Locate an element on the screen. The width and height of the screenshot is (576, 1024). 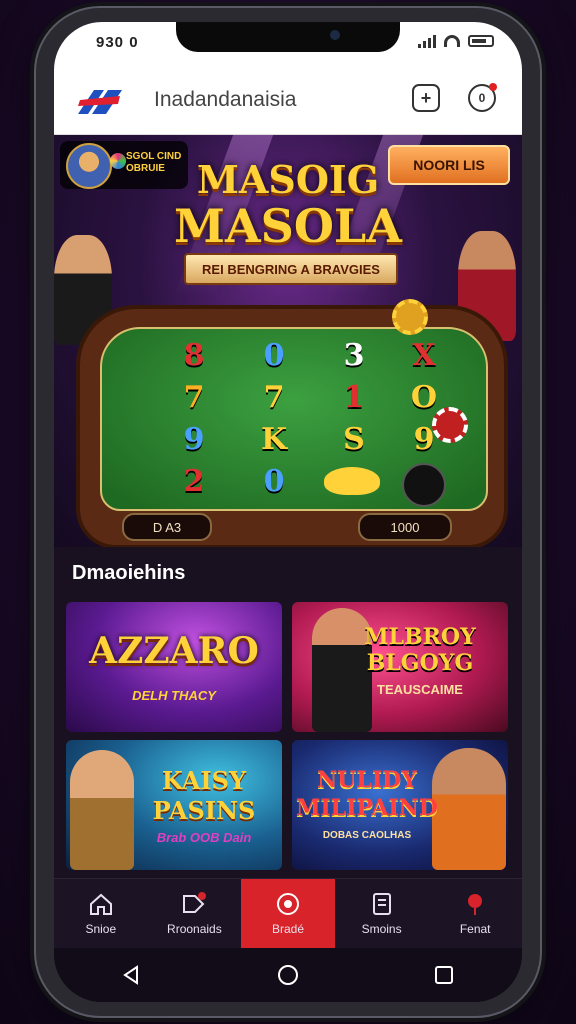
signal-icon is located at coordinates (427, 41).